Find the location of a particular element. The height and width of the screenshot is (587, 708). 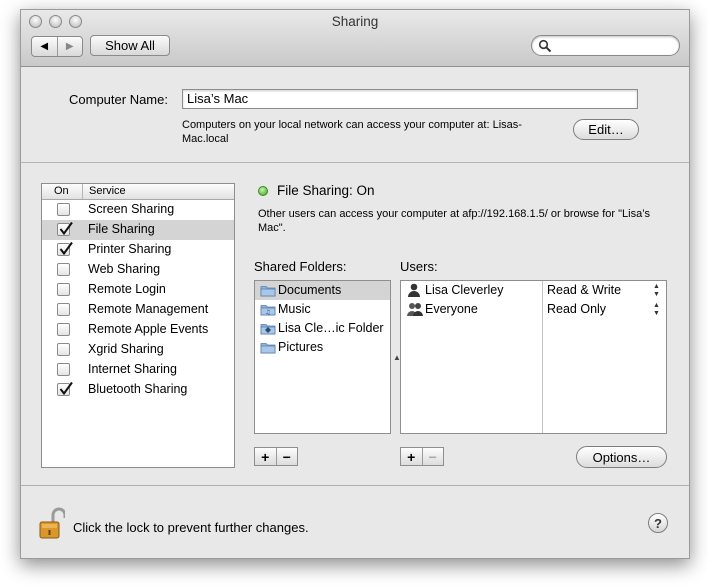

user-row: Lisa Cleverley Read & Write ▲ ▼ is located at coordinates (533, 290).